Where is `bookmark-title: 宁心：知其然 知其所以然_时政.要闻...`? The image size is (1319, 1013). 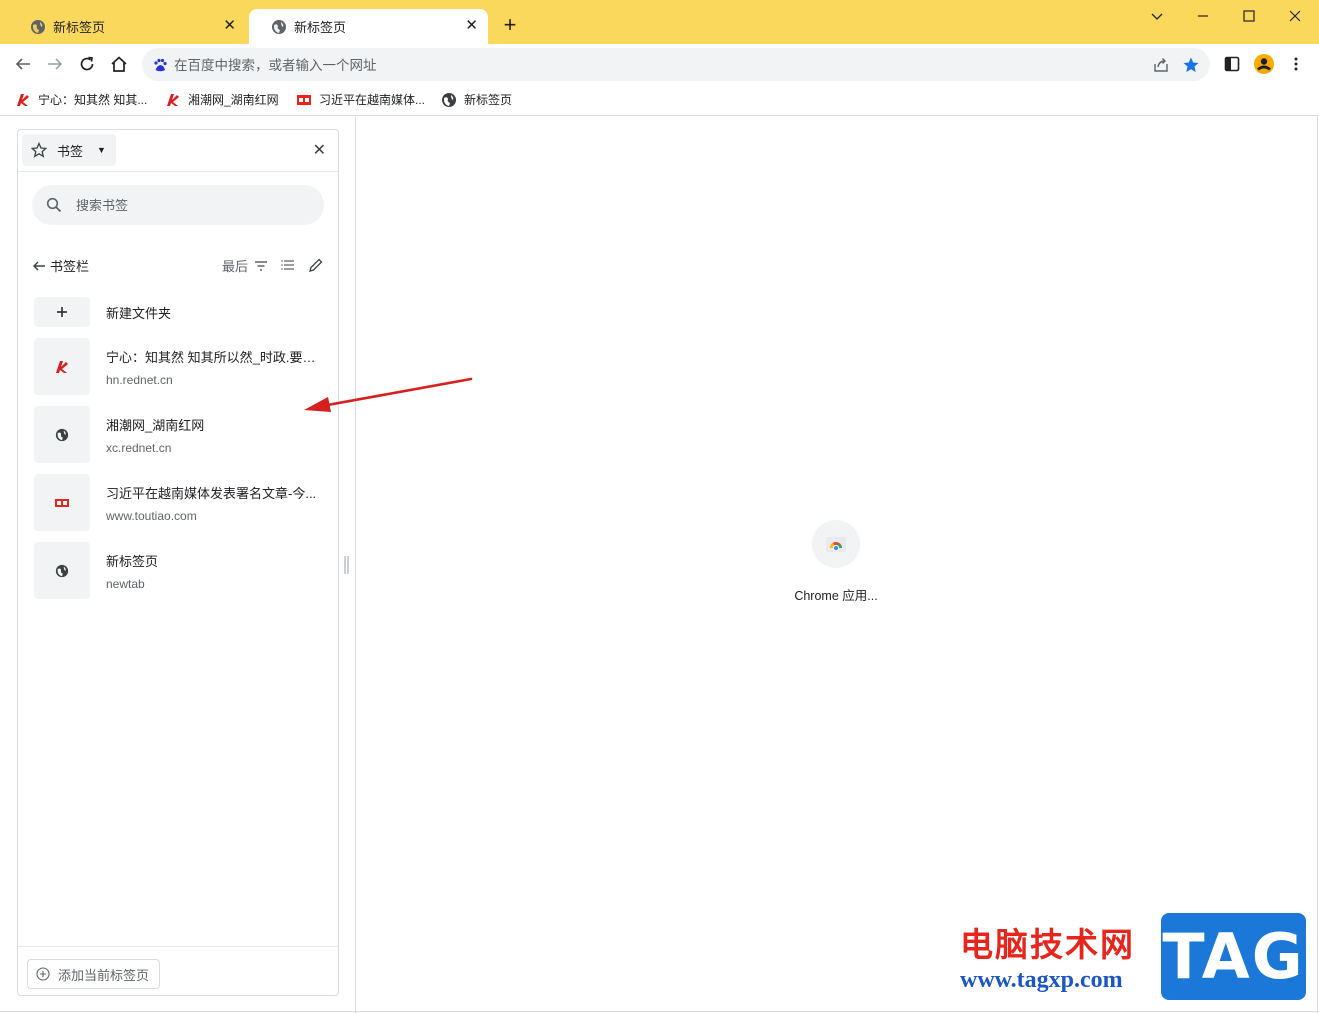 bookmark-title: 宁心：知其然 知其所以然_时政.要闻... is located at coordinates (214, 357).